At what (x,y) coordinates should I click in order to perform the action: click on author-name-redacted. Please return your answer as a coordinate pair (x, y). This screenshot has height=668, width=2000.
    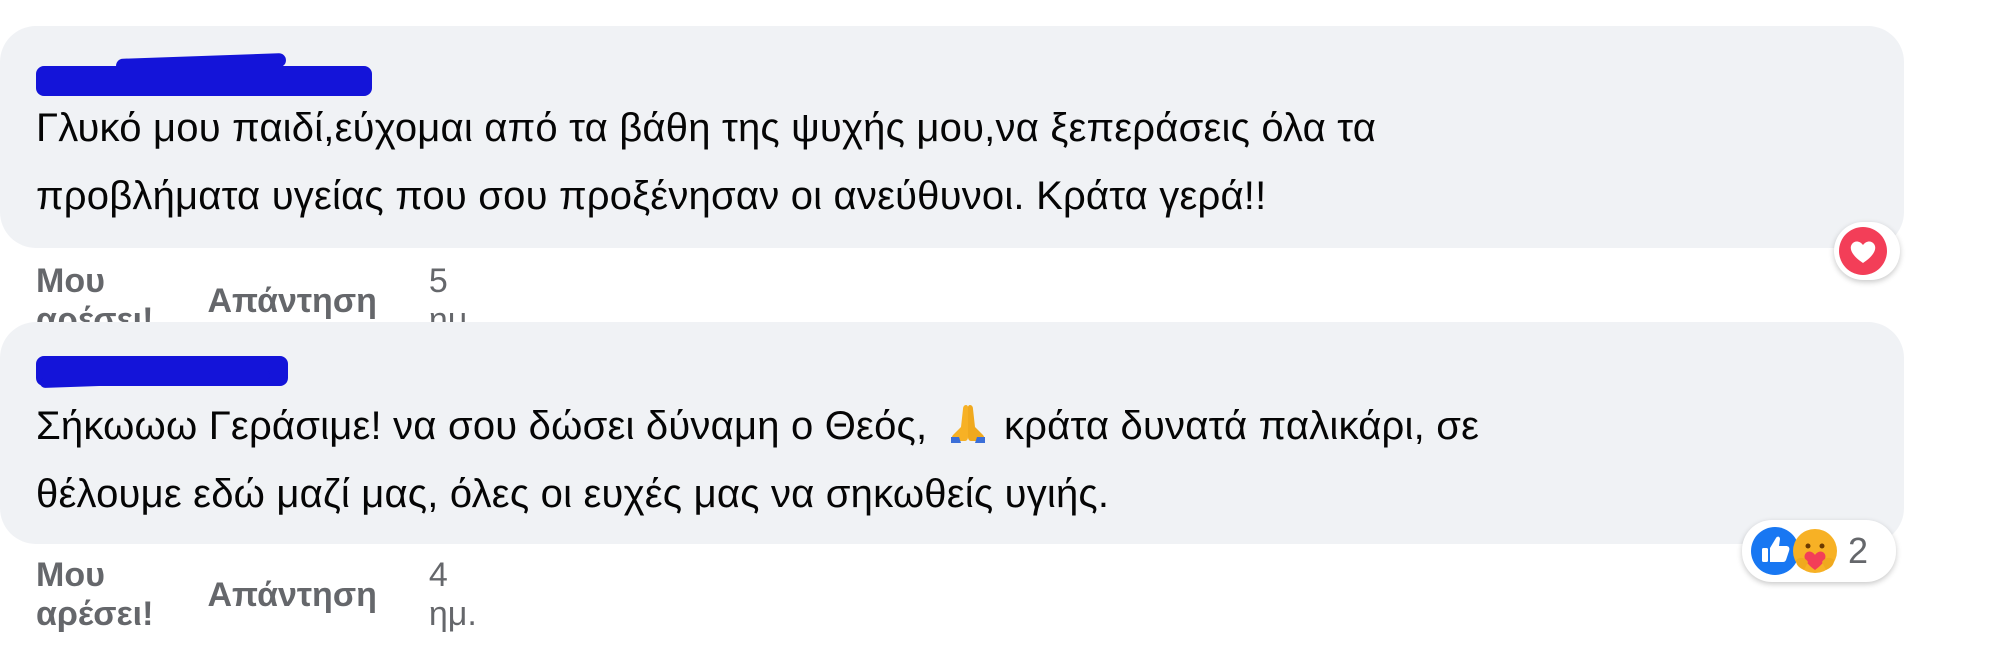
    Looking at the image, I should click on (204, 81).